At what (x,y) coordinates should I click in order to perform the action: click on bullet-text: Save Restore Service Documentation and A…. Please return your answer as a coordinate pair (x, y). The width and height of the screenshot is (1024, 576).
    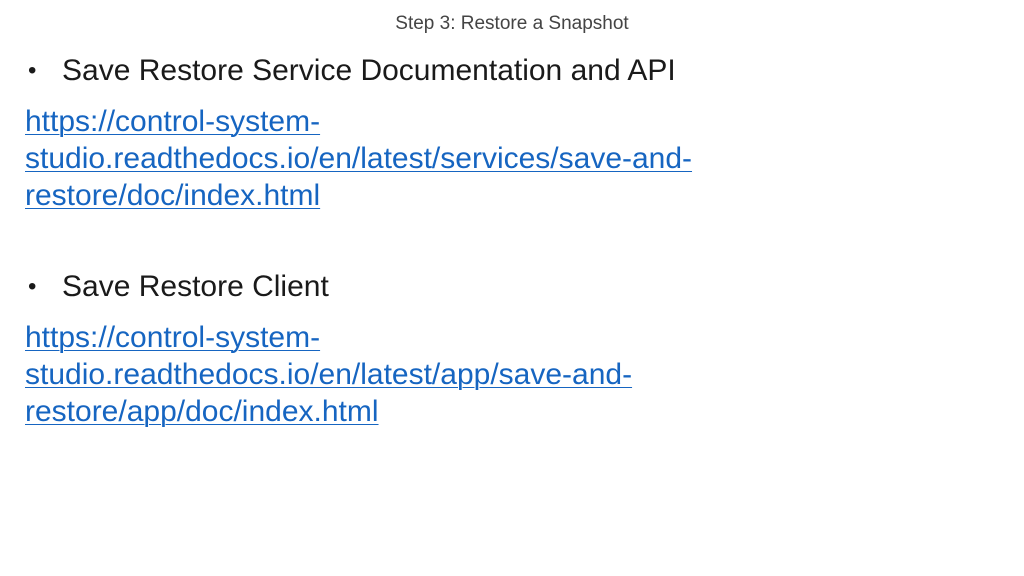
    Looking at the image, I should click on (369, 70).